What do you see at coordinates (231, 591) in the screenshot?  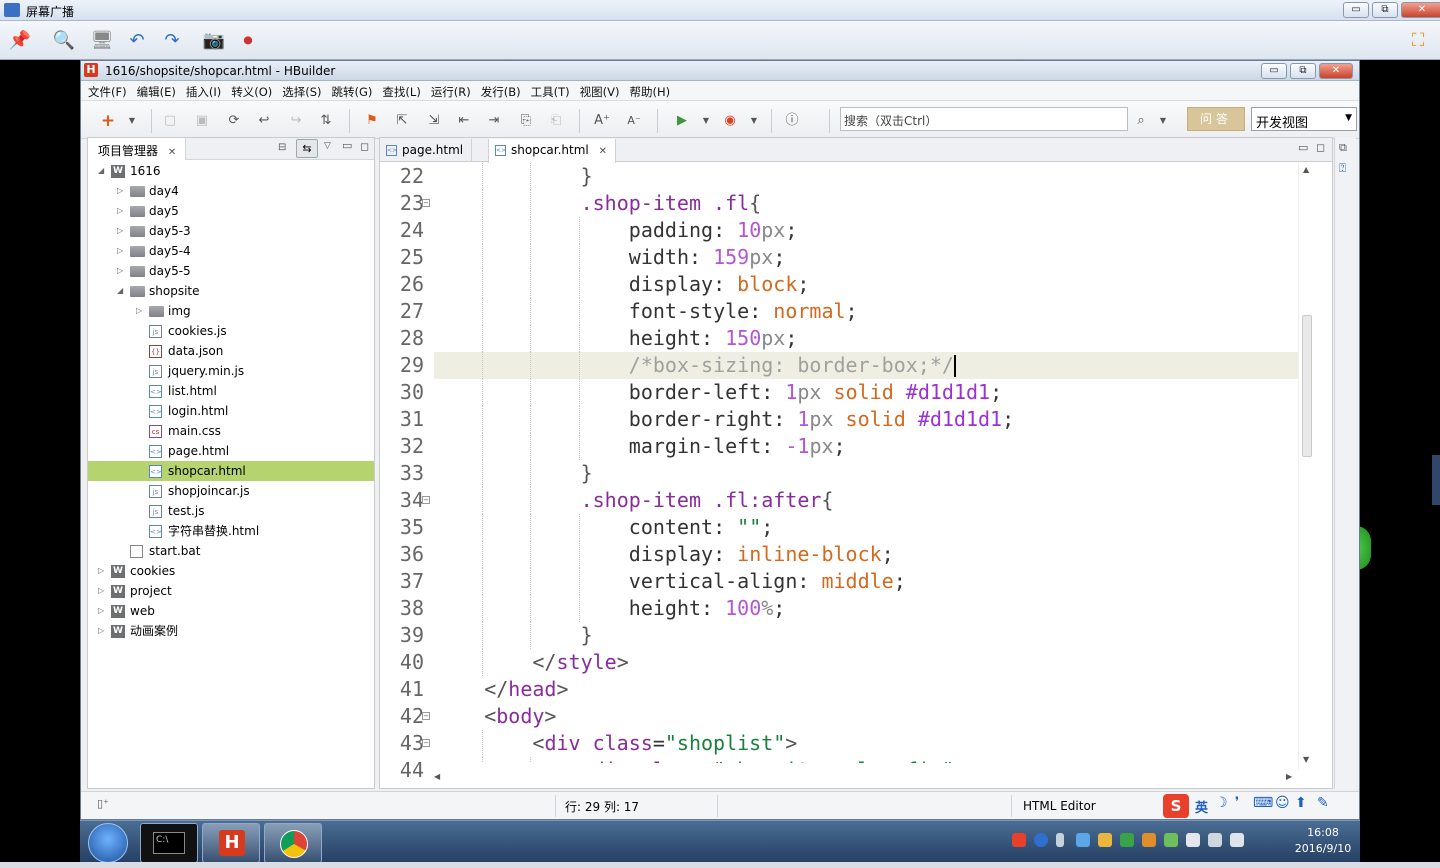 I see `tree-item: ▷ Wproject` at bounding box center [231, 591].